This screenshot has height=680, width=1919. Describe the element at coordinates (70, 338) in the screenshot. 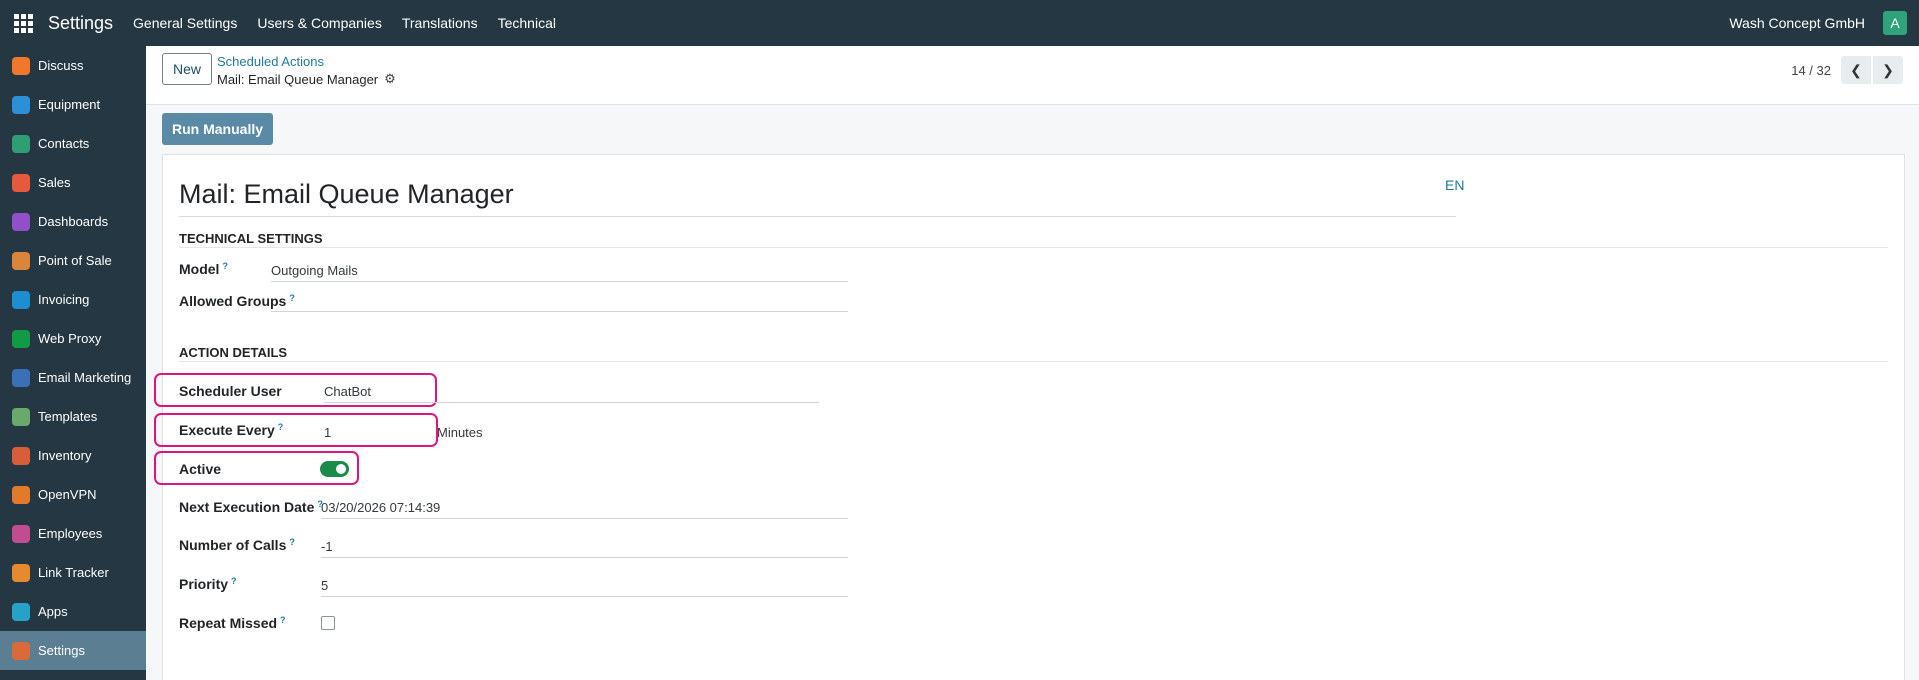

I see `sidebar-item-label: Web Proxy` at that location.